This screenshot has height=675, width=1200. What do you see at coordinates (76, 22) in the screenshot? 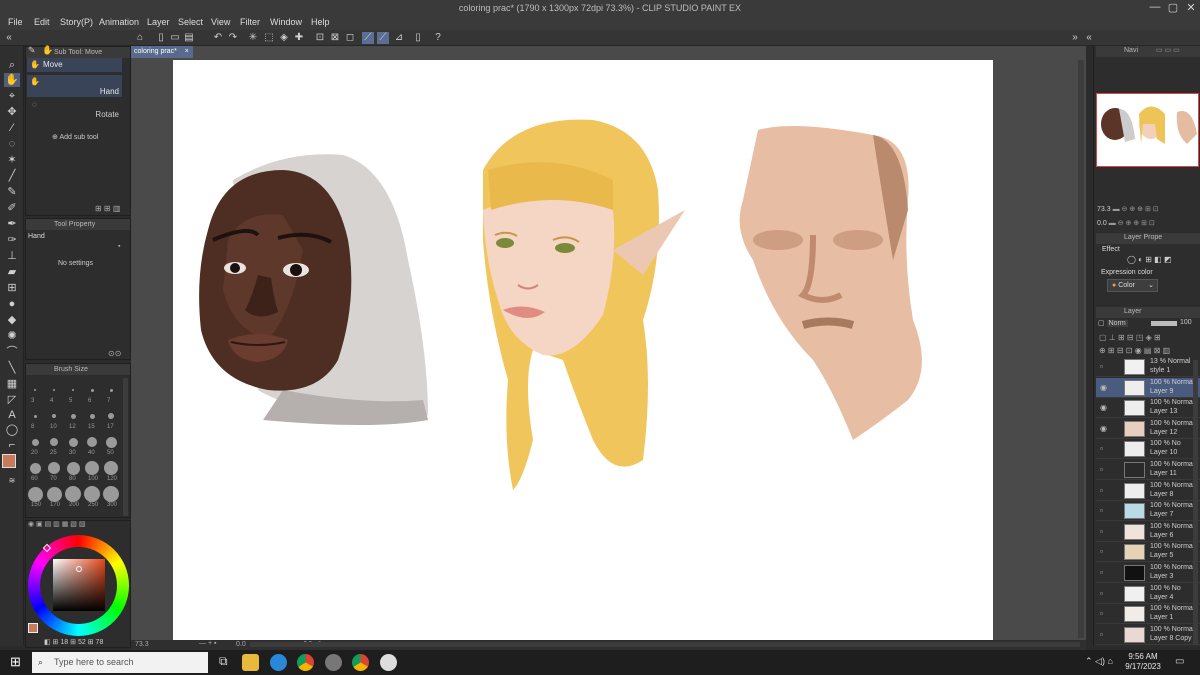
I see `menu-story: Story(P)` at bounding box center [76, 22].